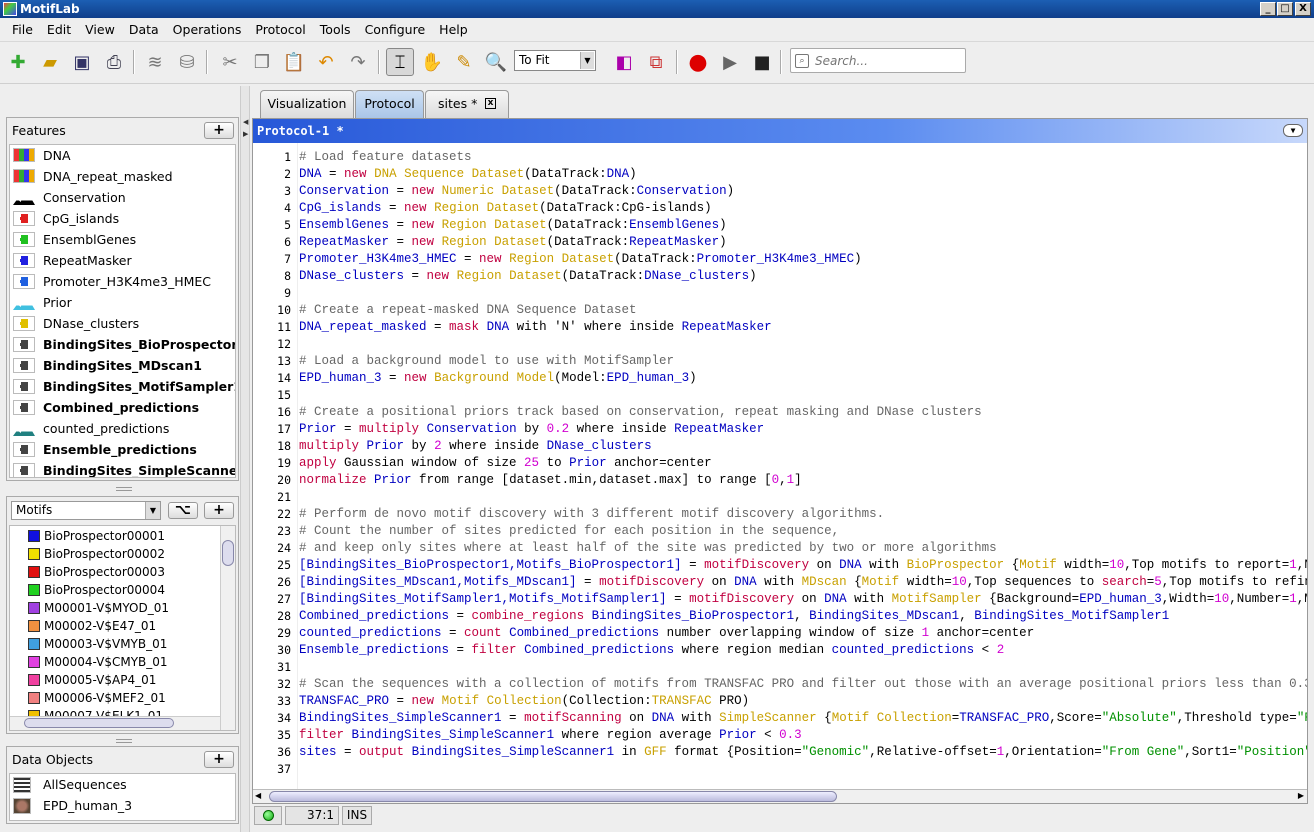 The image size is (1314, 832). What do you see at coordinates (219, 130) in the screenshot?
I see `add-feature-button: +` at bounding box center [219, 130].